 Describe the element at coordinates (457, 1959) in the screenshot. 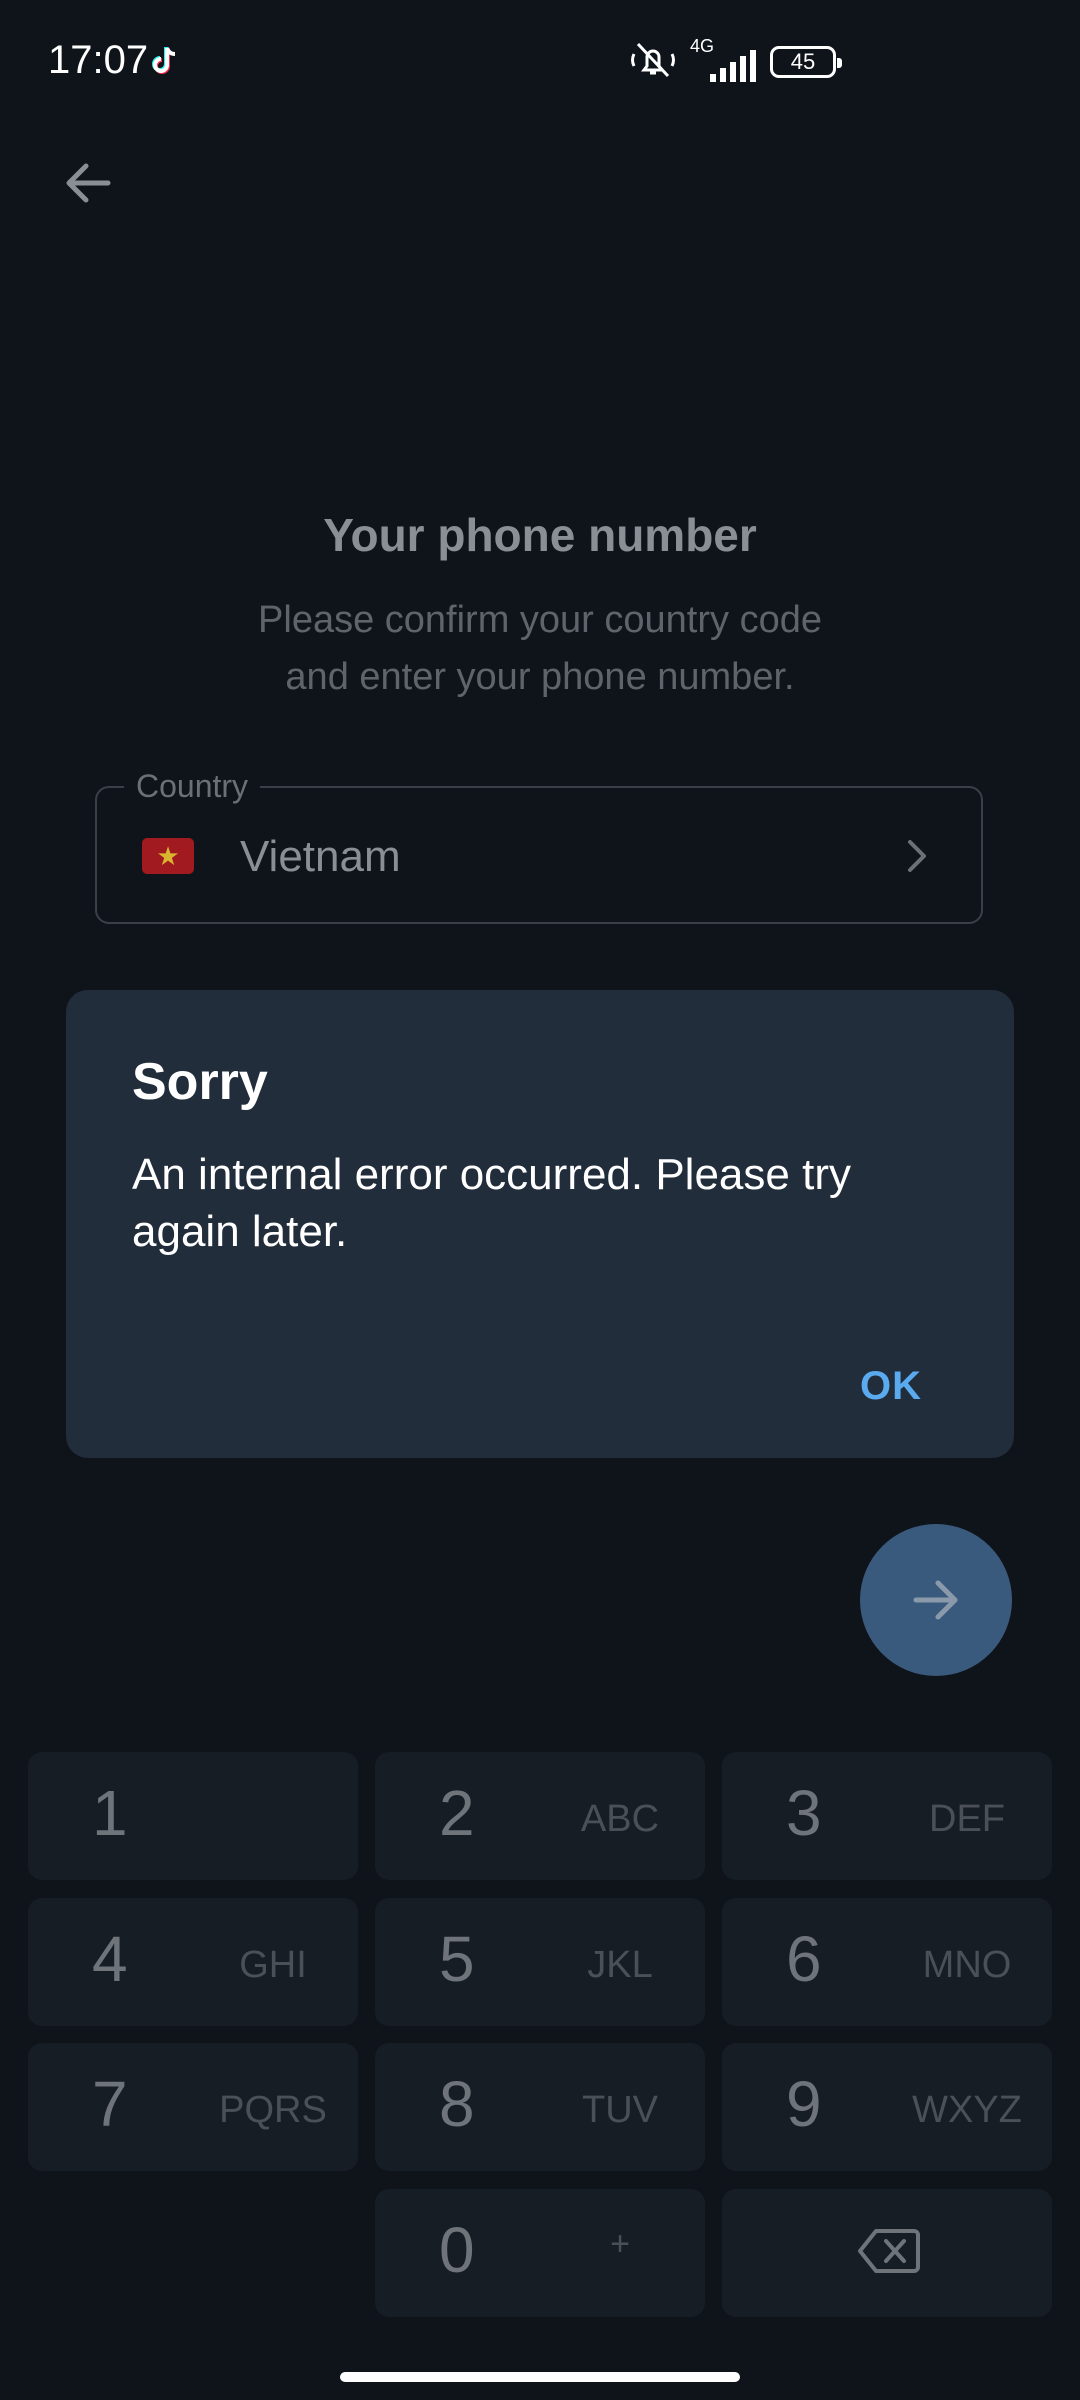

I see `key-number: 5` at that location.